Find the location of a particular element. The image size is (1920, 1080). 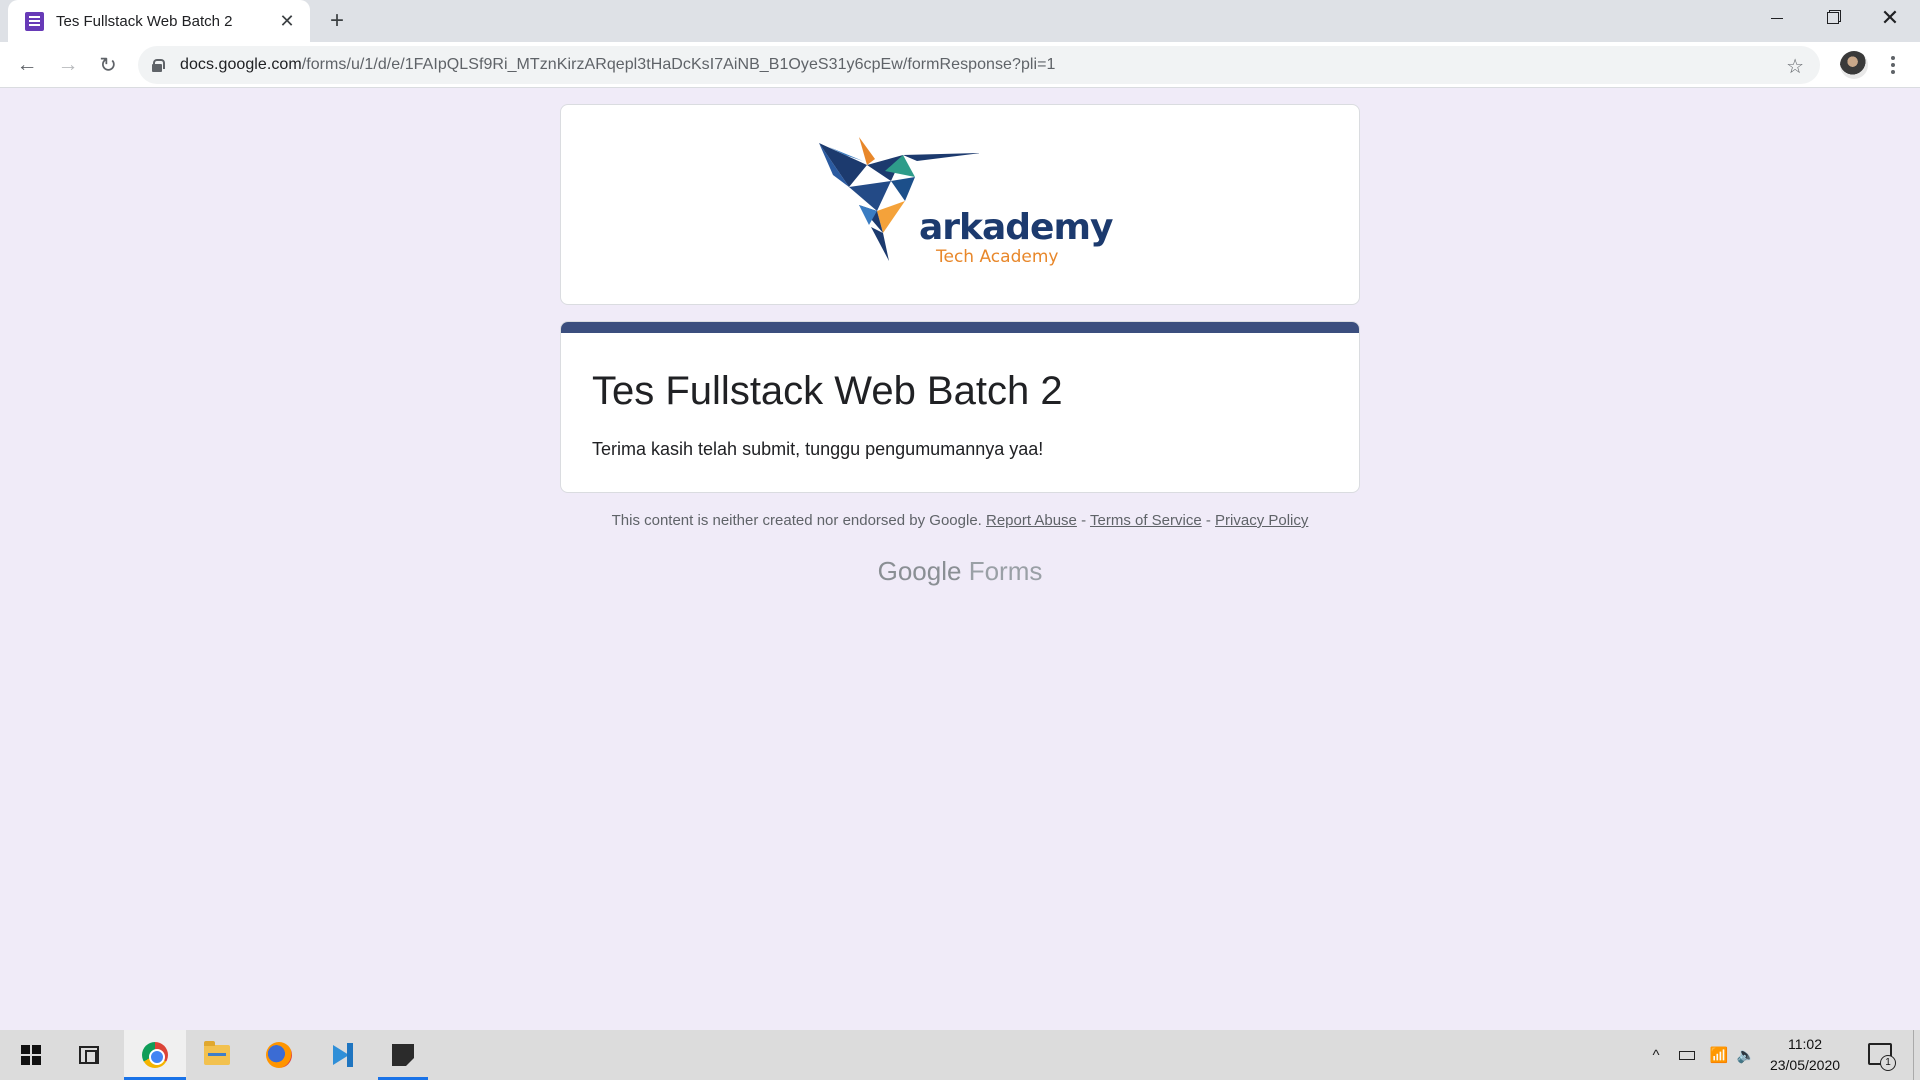

sticky-notes-icon is located at coordinates (403, 1055).